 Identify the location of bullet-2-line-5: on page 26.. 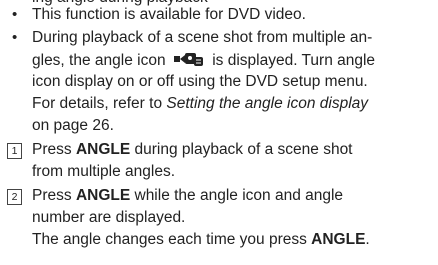
(73, 125).